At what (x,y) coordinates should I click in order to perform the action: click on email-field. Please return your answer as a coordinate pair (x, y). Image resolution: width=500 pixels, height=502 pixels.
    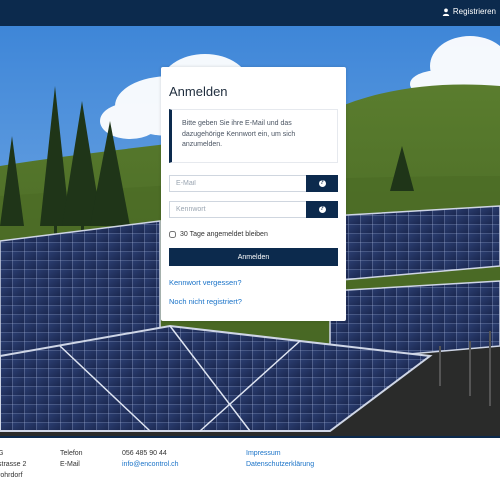
    Looking at the image, I should click on (237, 183).